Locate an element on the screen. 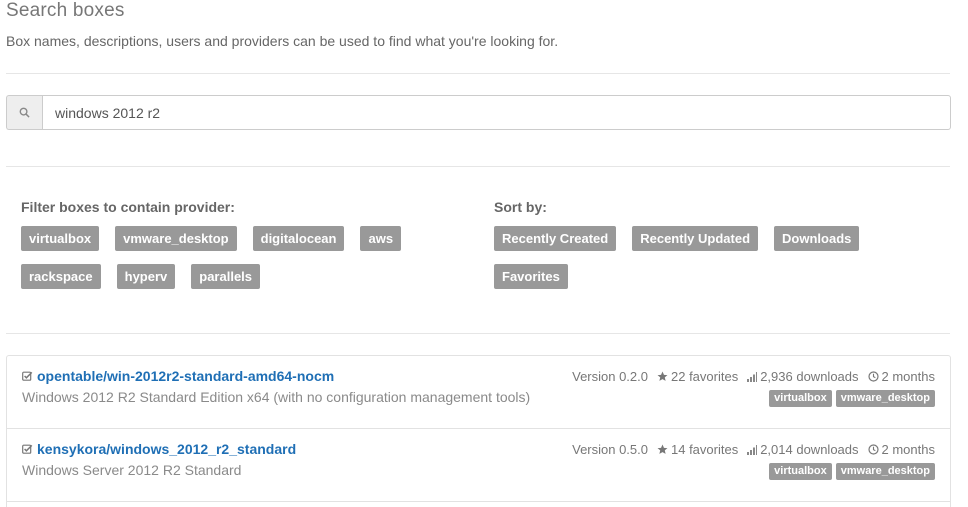 The height and width of the screenshot is (507, 968). favorites-count: 22 favorites is located at coordinates (697, 376).